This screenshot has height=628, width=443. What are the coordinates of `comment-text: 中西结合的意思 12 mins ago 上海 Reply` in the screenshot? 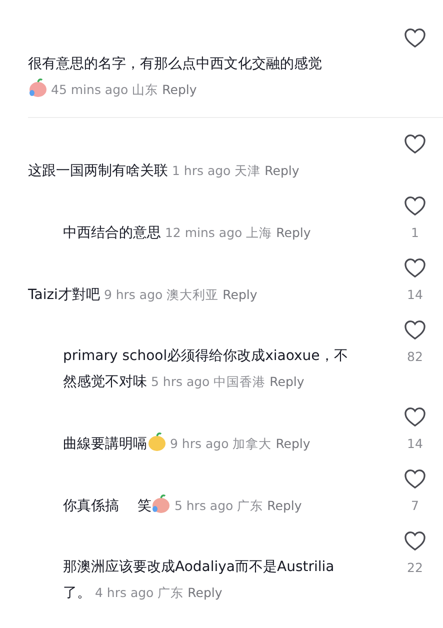 It's located at (187, 233).